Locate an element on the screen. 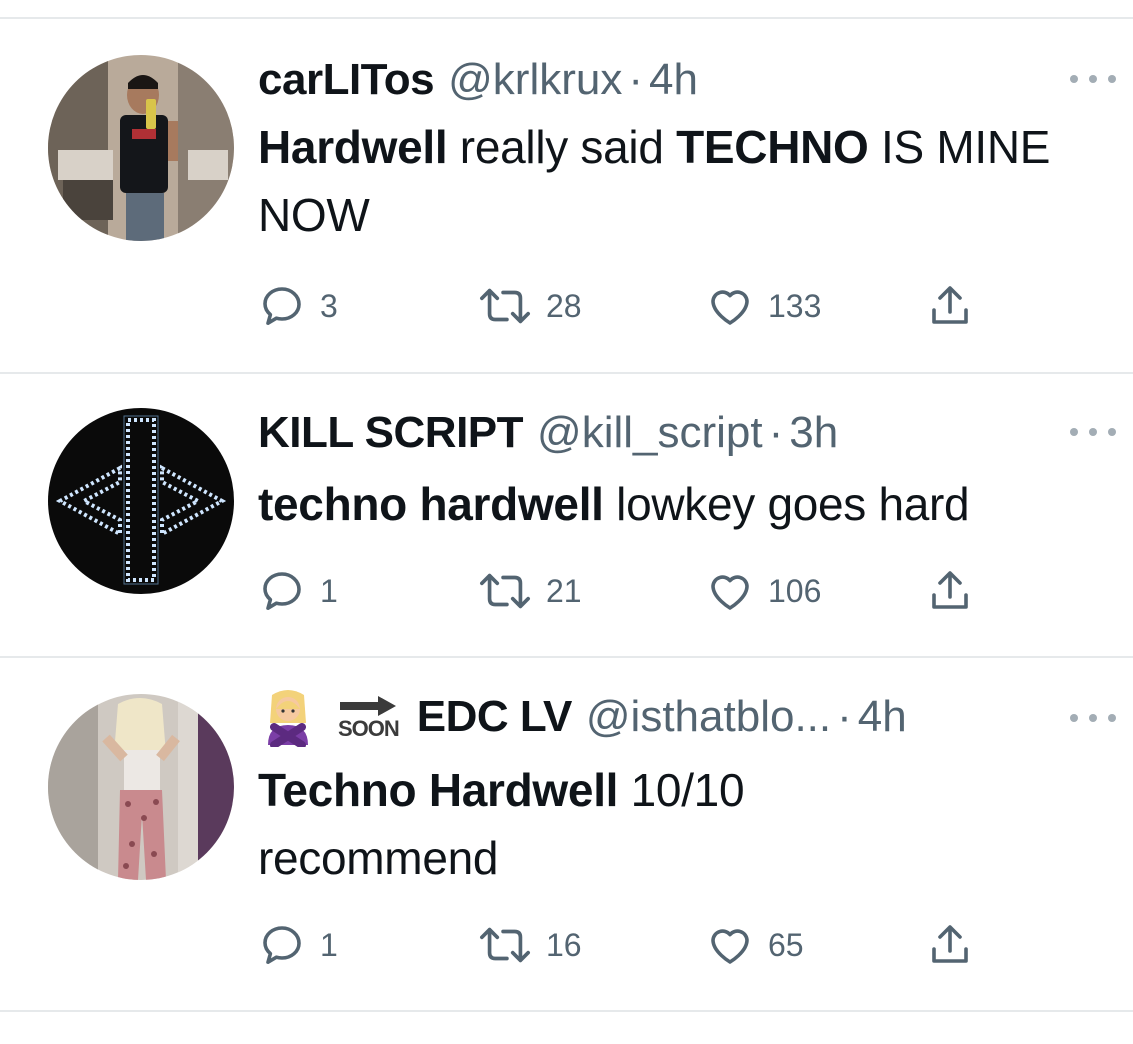 Image resolution: width=1133 pixels, height=1044 pixels. like-count: 133 is located at coordinates (795, 305).